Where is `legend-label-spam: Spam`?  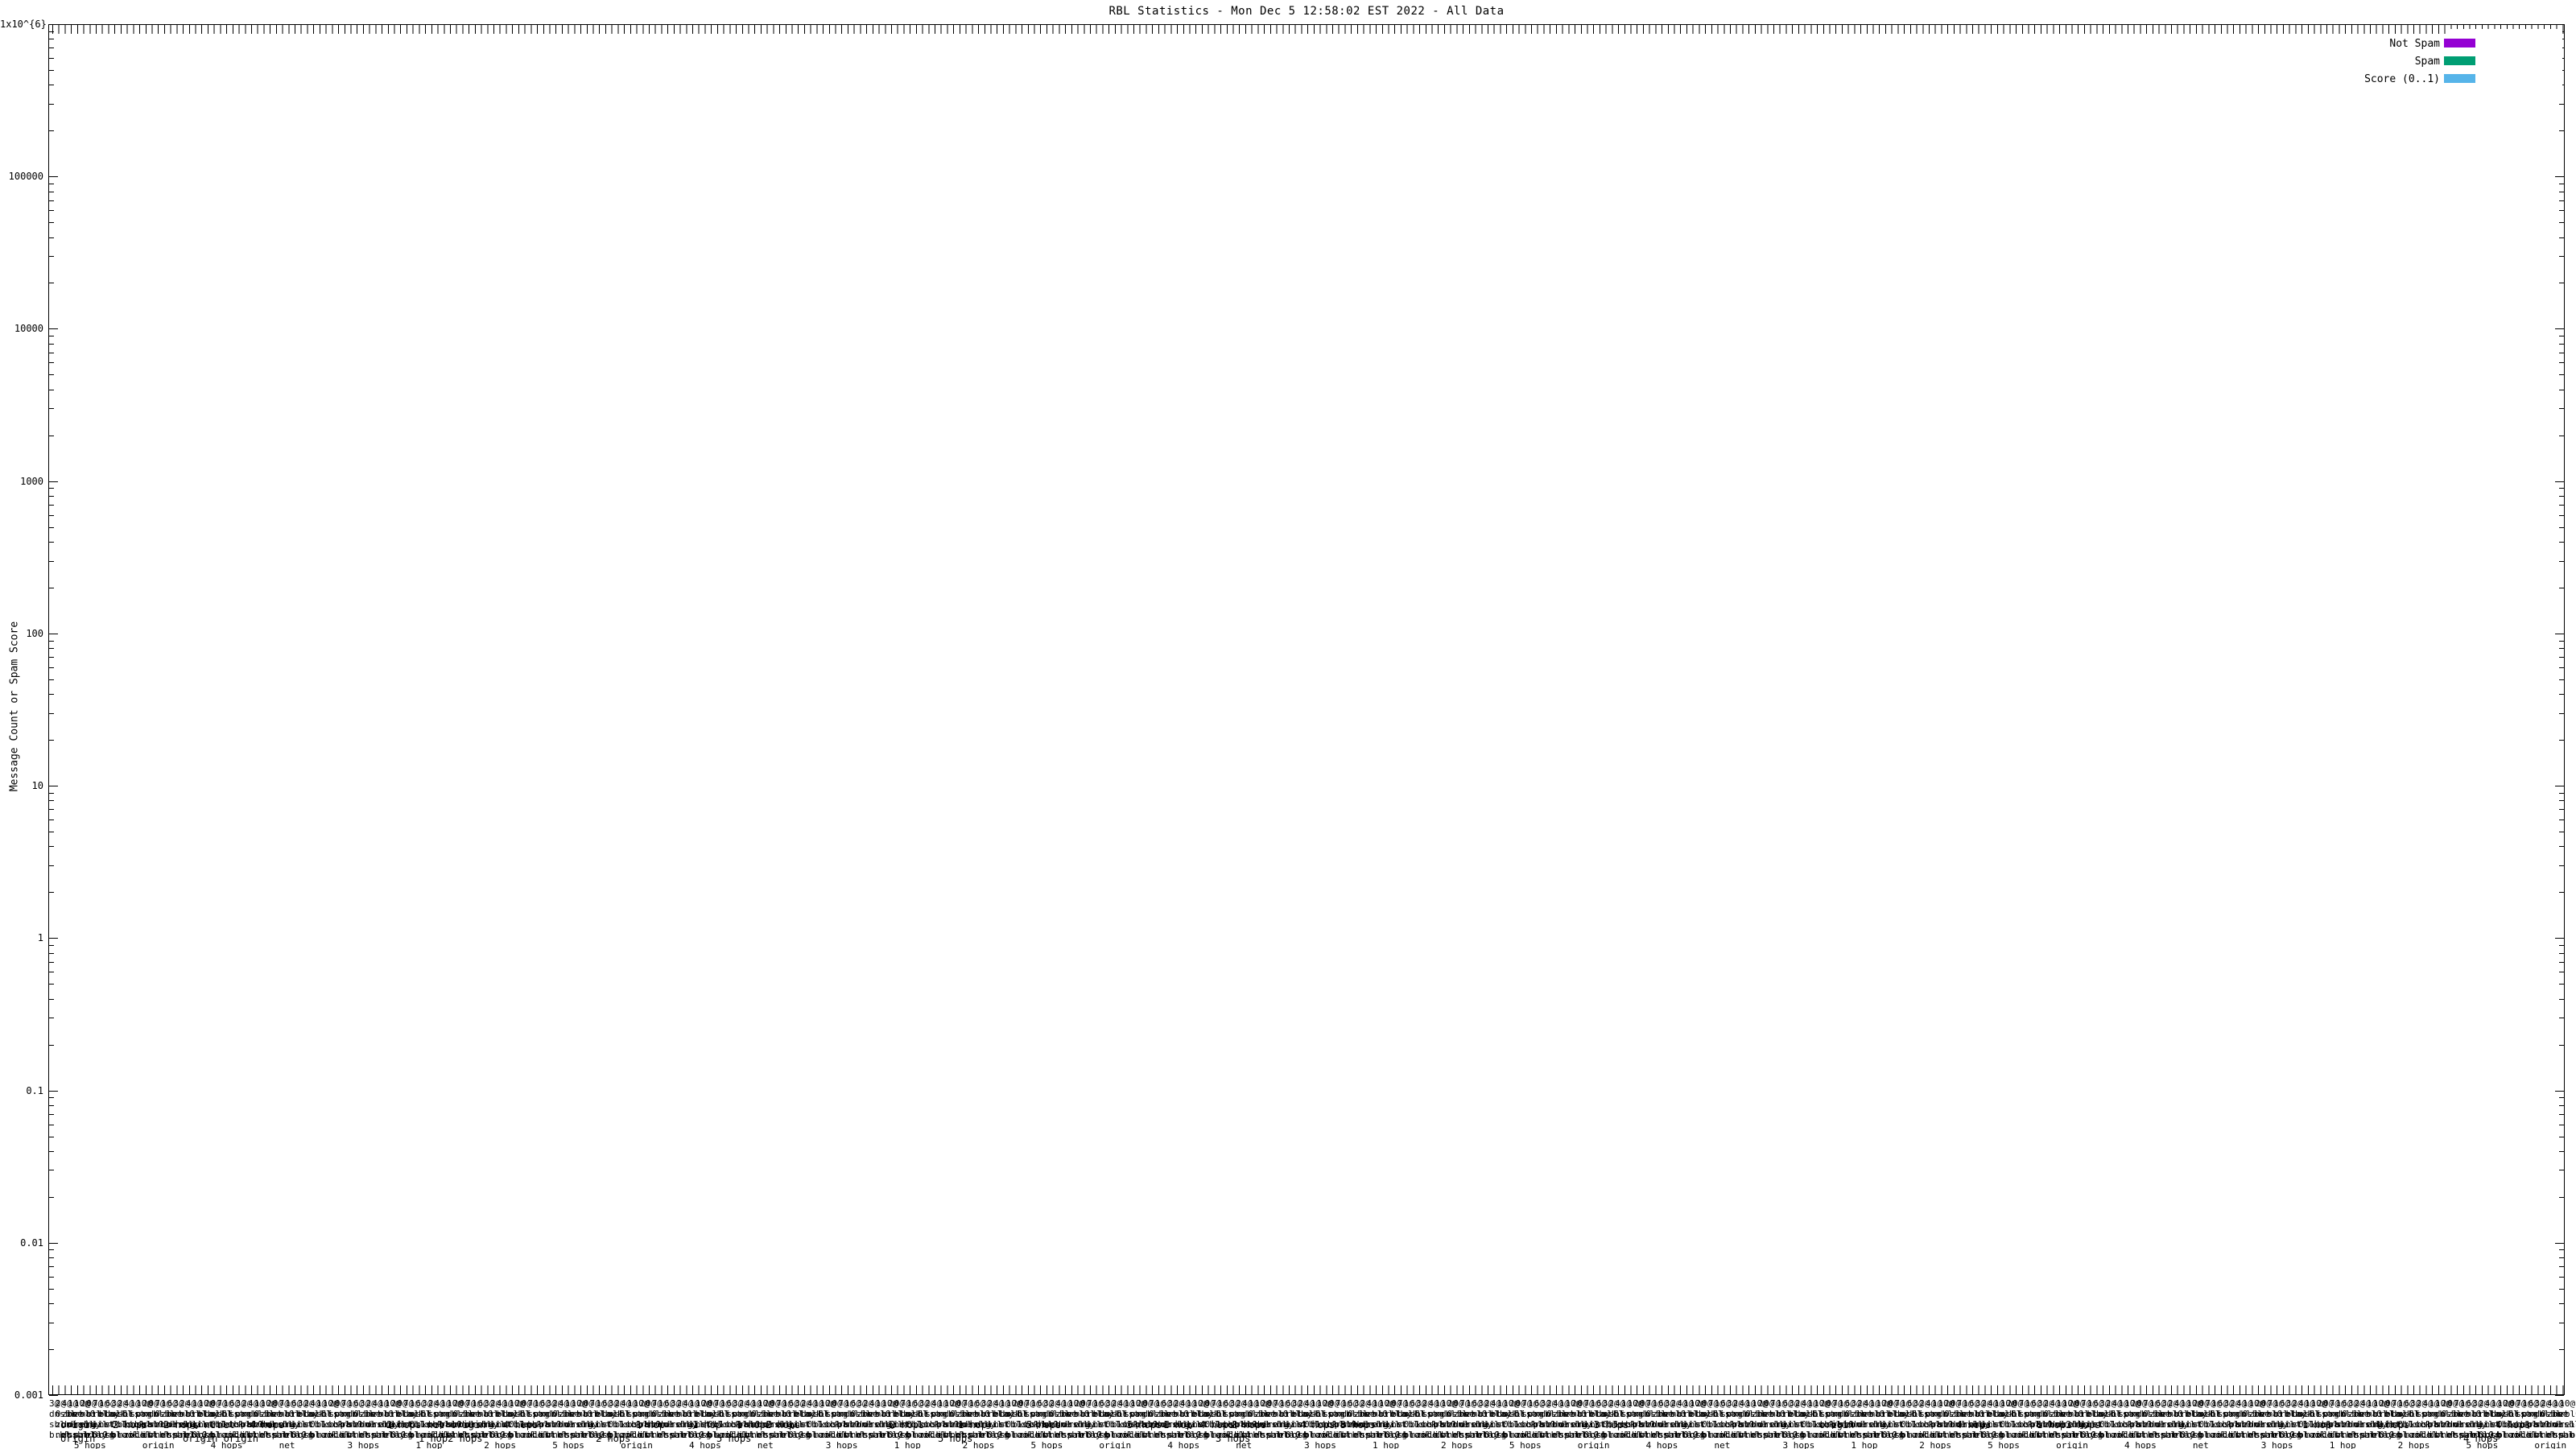 legend-label-spam: Spam is located at coordinates (2427, 62).